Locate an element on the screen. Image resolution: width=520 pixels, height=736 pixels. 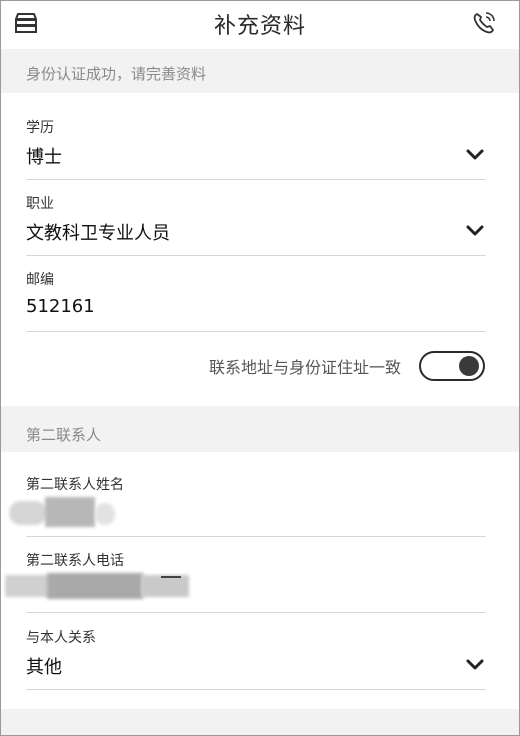
postcode-value: 512161 is located at coordinates (60, 306).